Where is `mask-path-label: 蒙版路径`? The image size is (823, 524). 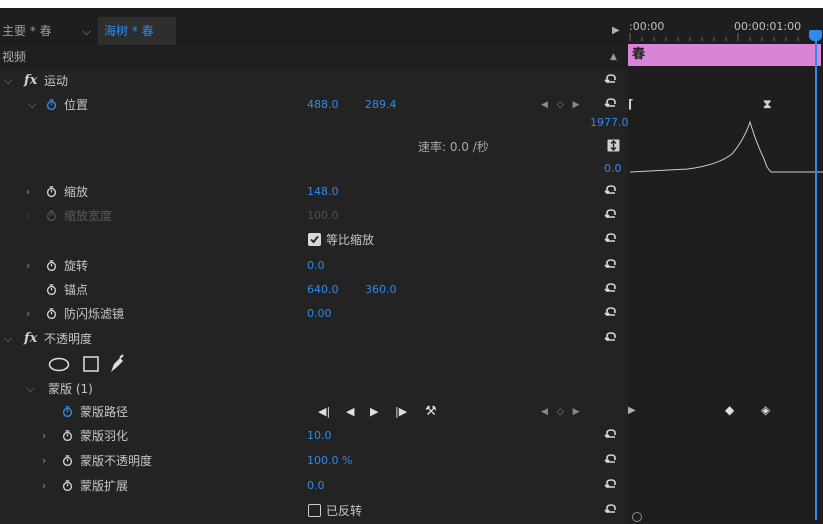
mask-path-label: 蒙版路径 is located at coordinates (104, 412).